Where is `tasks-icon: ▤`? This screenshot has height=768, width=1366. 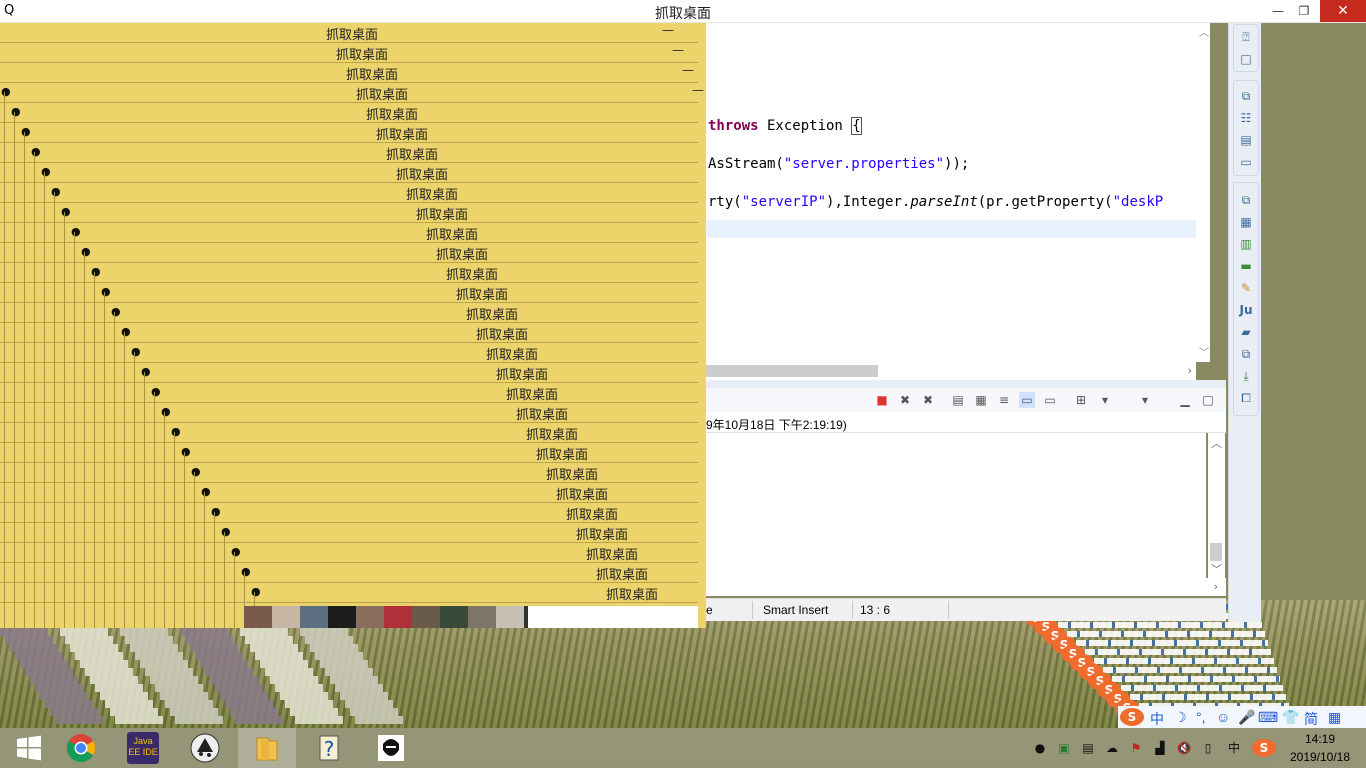 tasks-icon: ▤ is located at coordinates (1246, 140).